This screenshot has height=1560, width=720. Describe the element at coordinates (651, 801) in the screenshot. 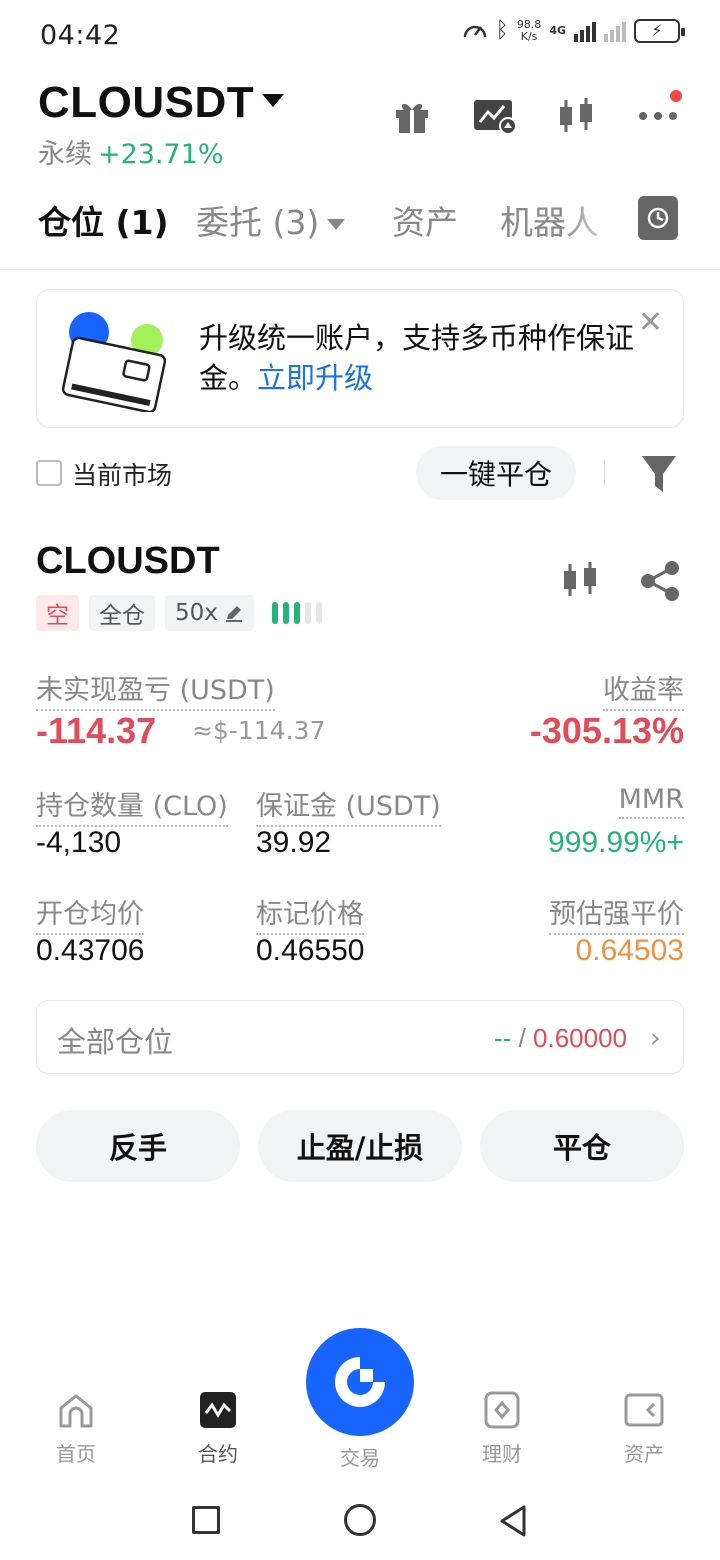

I see `mmr-label: MMR` at that location.